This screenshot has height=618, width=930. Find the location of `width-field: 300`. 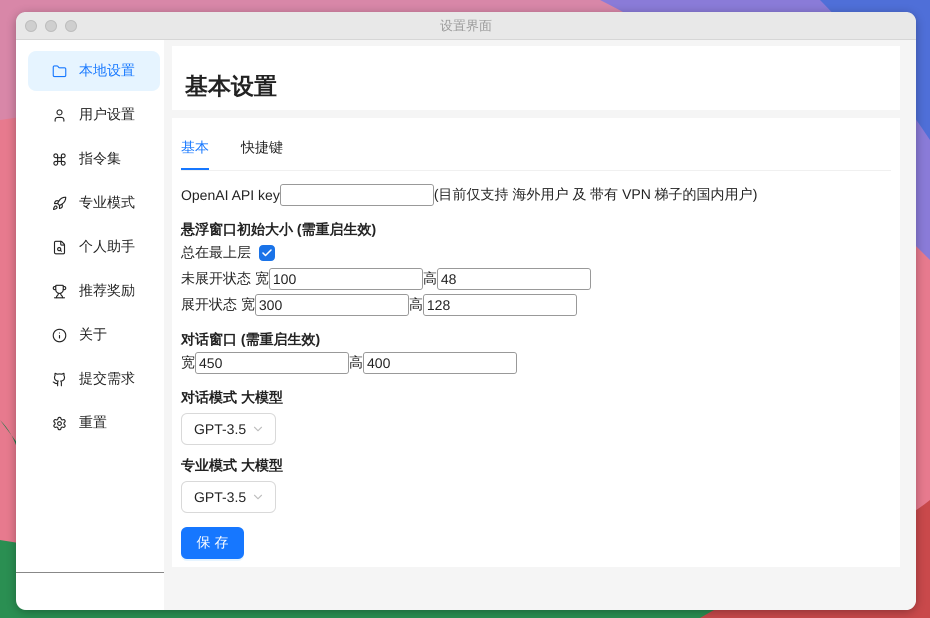

width-field: 300 is located at coordinates (331, 305).